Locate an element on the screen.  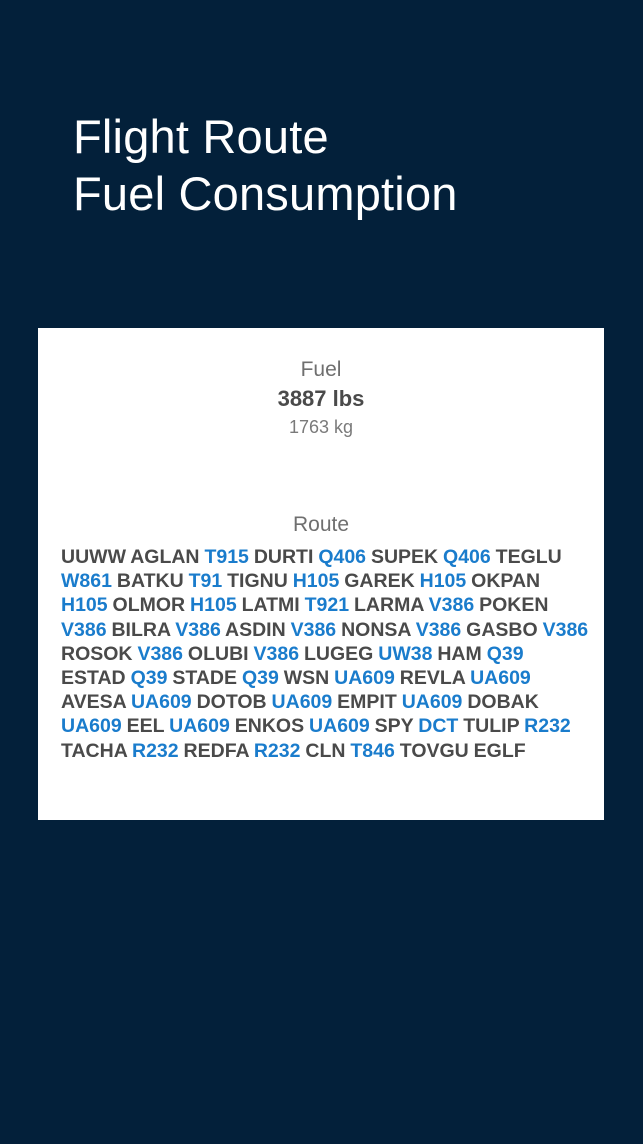
route-waypoint: ASDIN is located at coordinates (255, 629).